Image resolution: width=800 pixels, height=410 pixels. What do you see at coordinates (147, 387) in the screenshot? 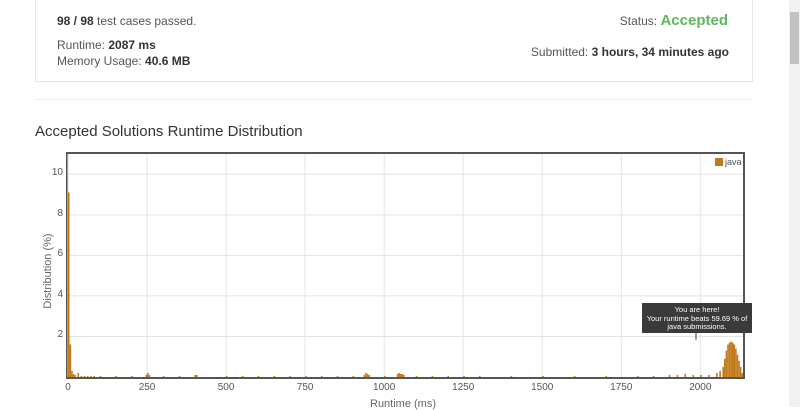
I see `x-tick-label: 250` at bounding box center [147, 387].